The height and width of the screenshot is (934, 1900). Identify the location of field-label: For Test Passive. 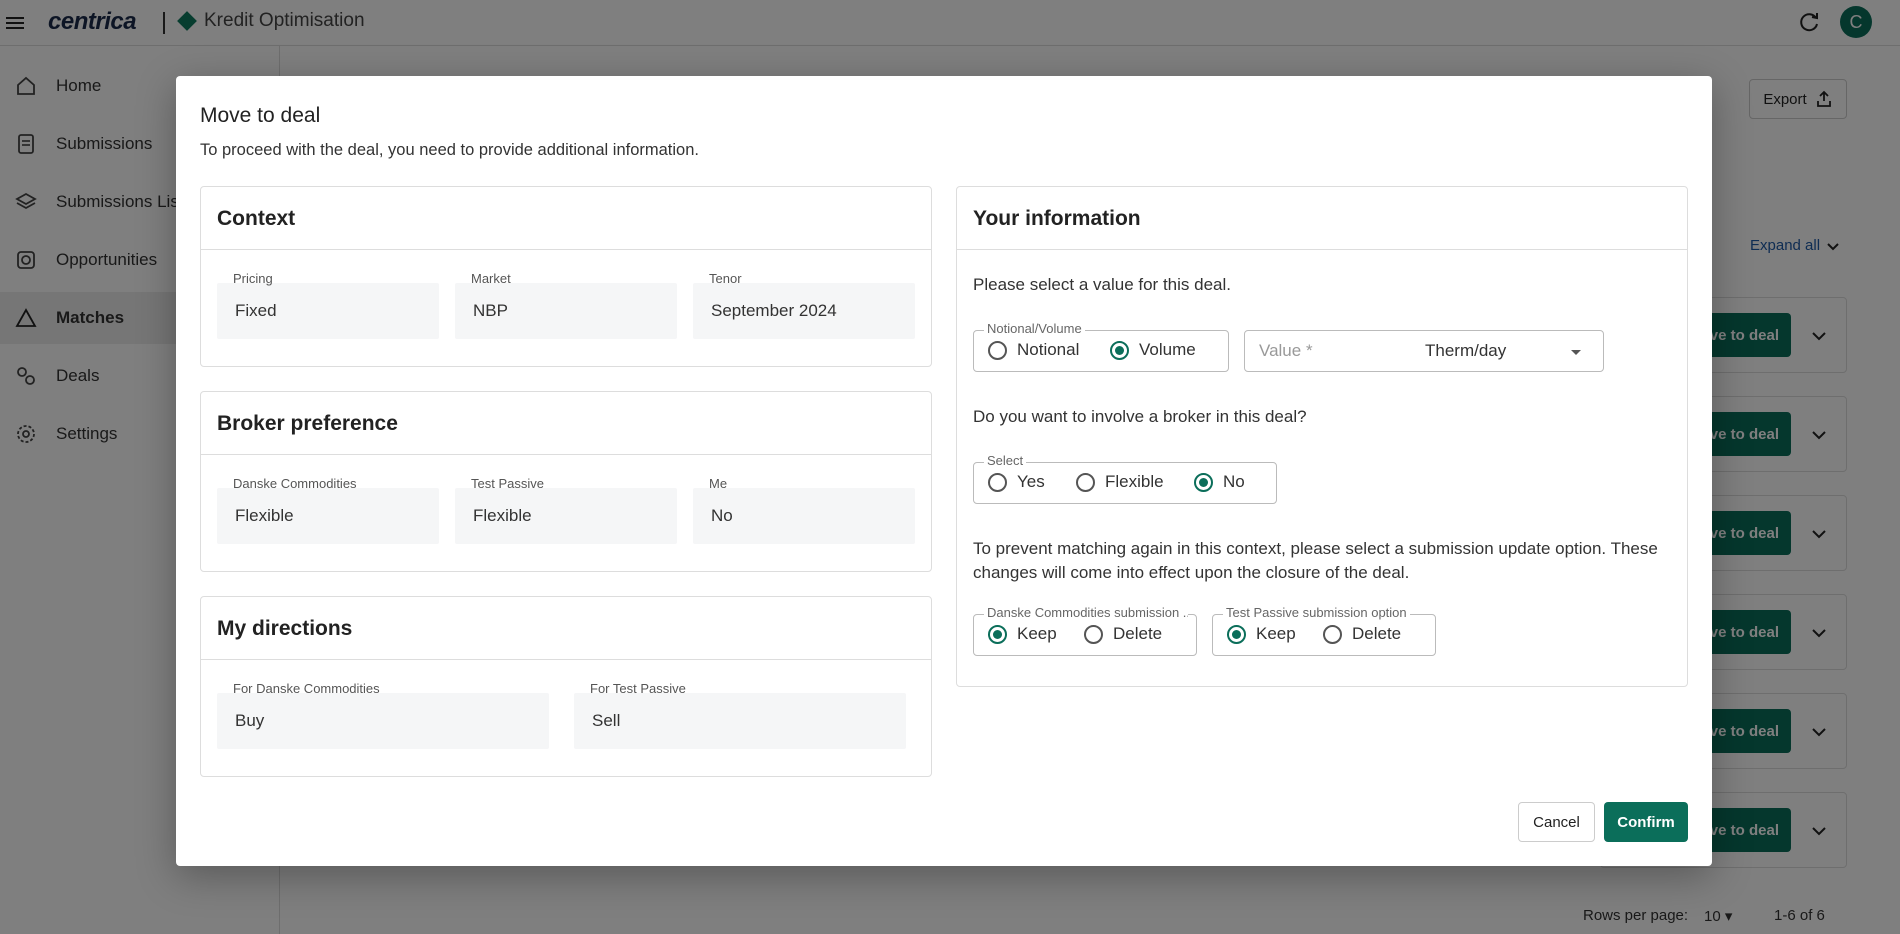
(638, 688).